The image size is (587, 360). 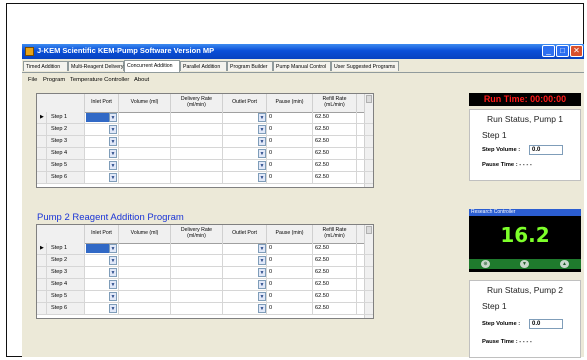 I want to click on tab-timed-addition: Timed Addition, so click(x=45, y=66).